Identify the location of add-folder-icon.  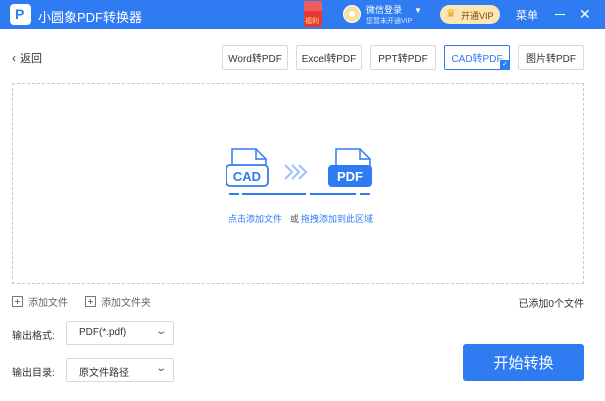
(90, 301).